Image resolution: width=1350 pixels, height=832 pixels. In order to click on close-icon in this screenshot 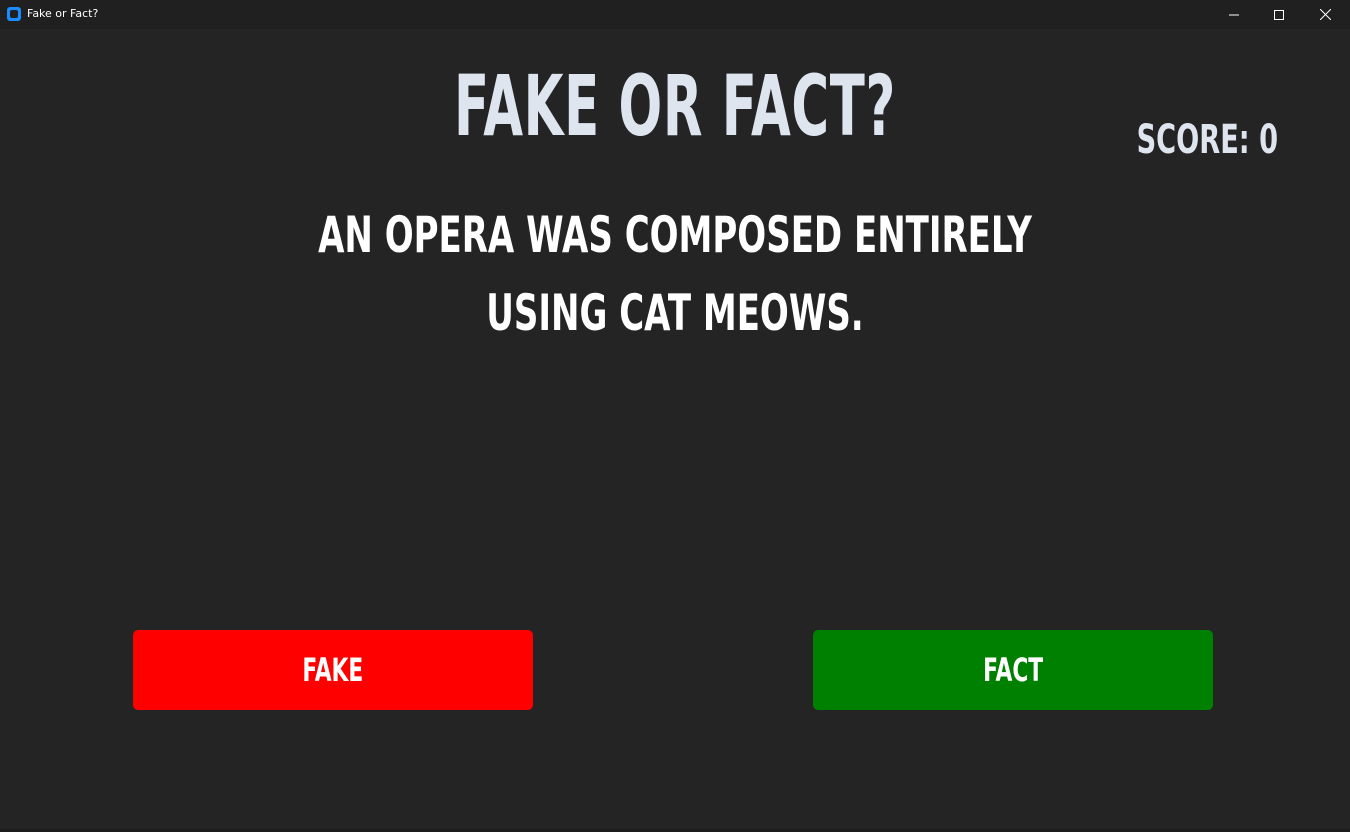, I will do `click(1325, 14)`.